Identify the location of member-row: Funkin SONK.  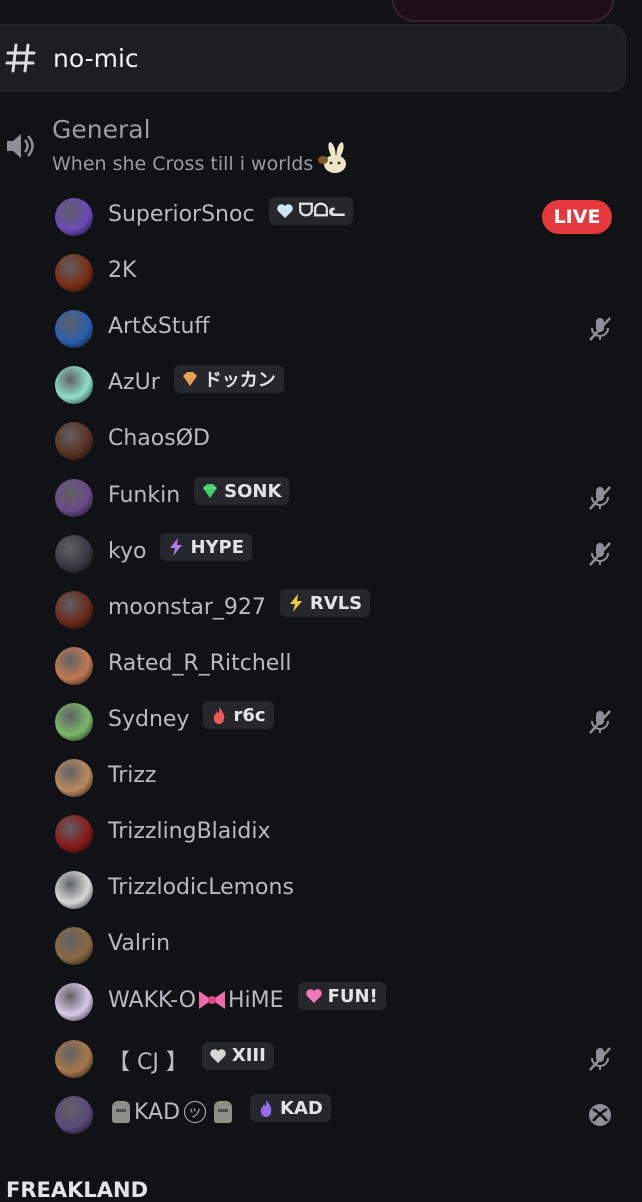
(321, 497).